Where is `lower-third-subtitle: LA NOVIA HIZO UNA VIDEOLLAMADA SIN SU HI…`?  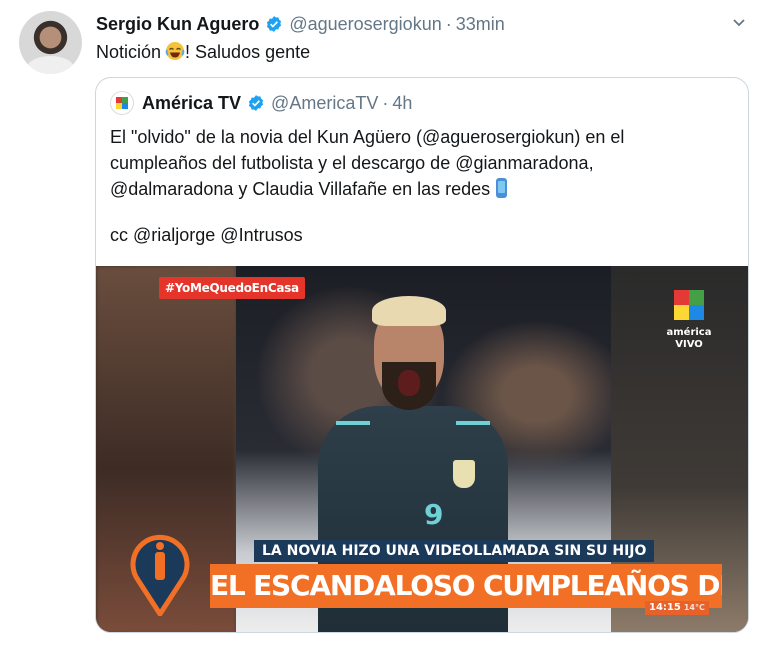
lower-third-subtitle: LA NOVIA HIZO UNA VIDEOLLAMADA SIN SU HI… is located at coordinates (454, 551).